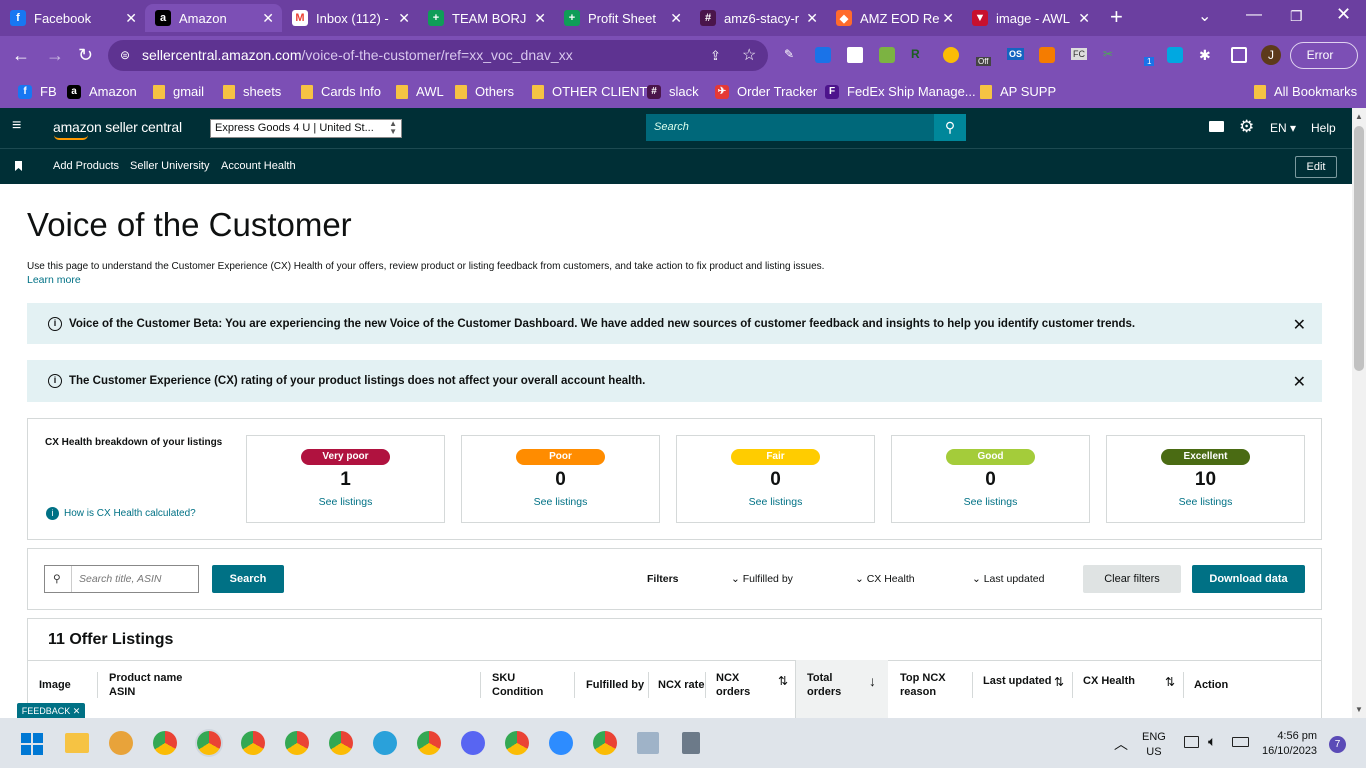  Describe the element at coordinates (1212, 741) in the screenshot. I see `volume-icon: 🔈︎` at that location.